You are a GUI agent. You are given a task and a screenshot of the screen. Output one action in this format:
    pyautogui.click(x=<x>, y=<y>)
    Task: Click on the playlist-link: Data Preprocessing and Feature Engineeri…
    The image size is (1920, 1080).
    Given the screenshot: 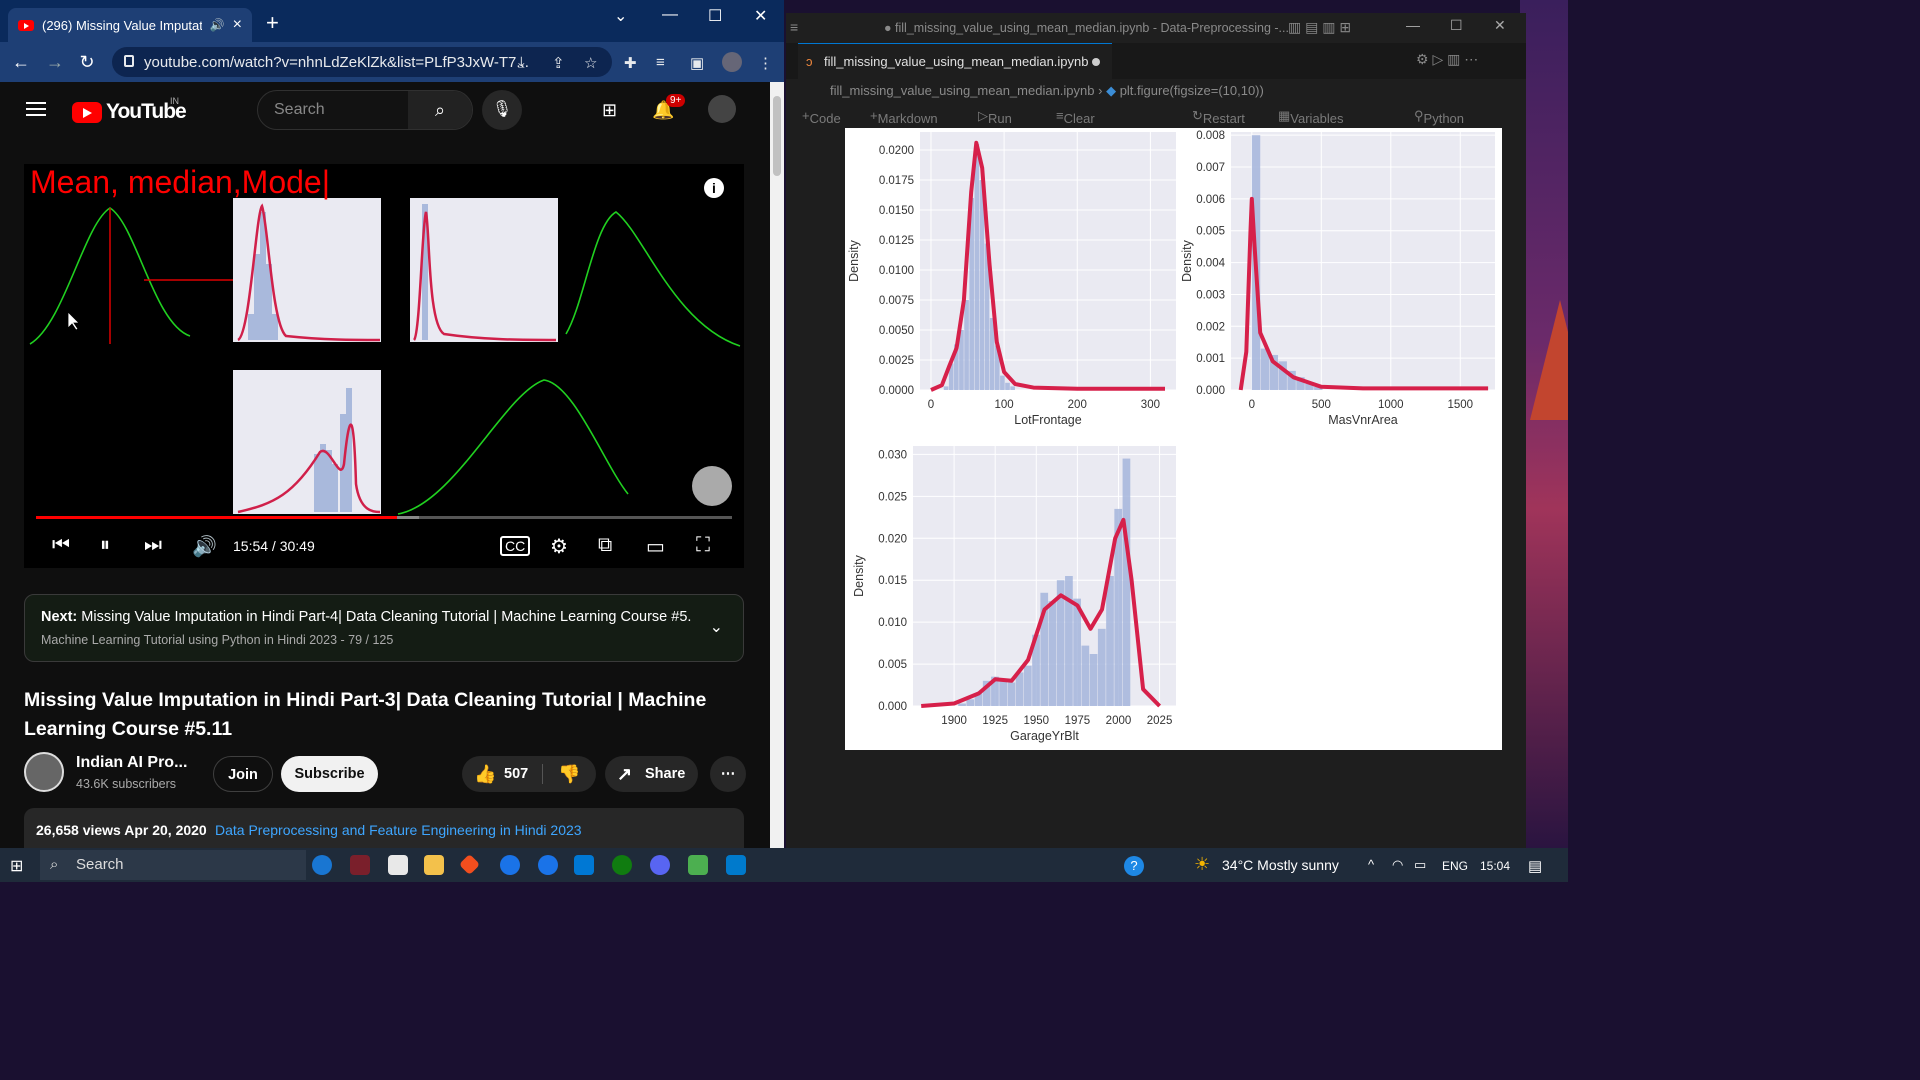 What is the action you would take?
    pyautogui.click(x=398, y=830)
    